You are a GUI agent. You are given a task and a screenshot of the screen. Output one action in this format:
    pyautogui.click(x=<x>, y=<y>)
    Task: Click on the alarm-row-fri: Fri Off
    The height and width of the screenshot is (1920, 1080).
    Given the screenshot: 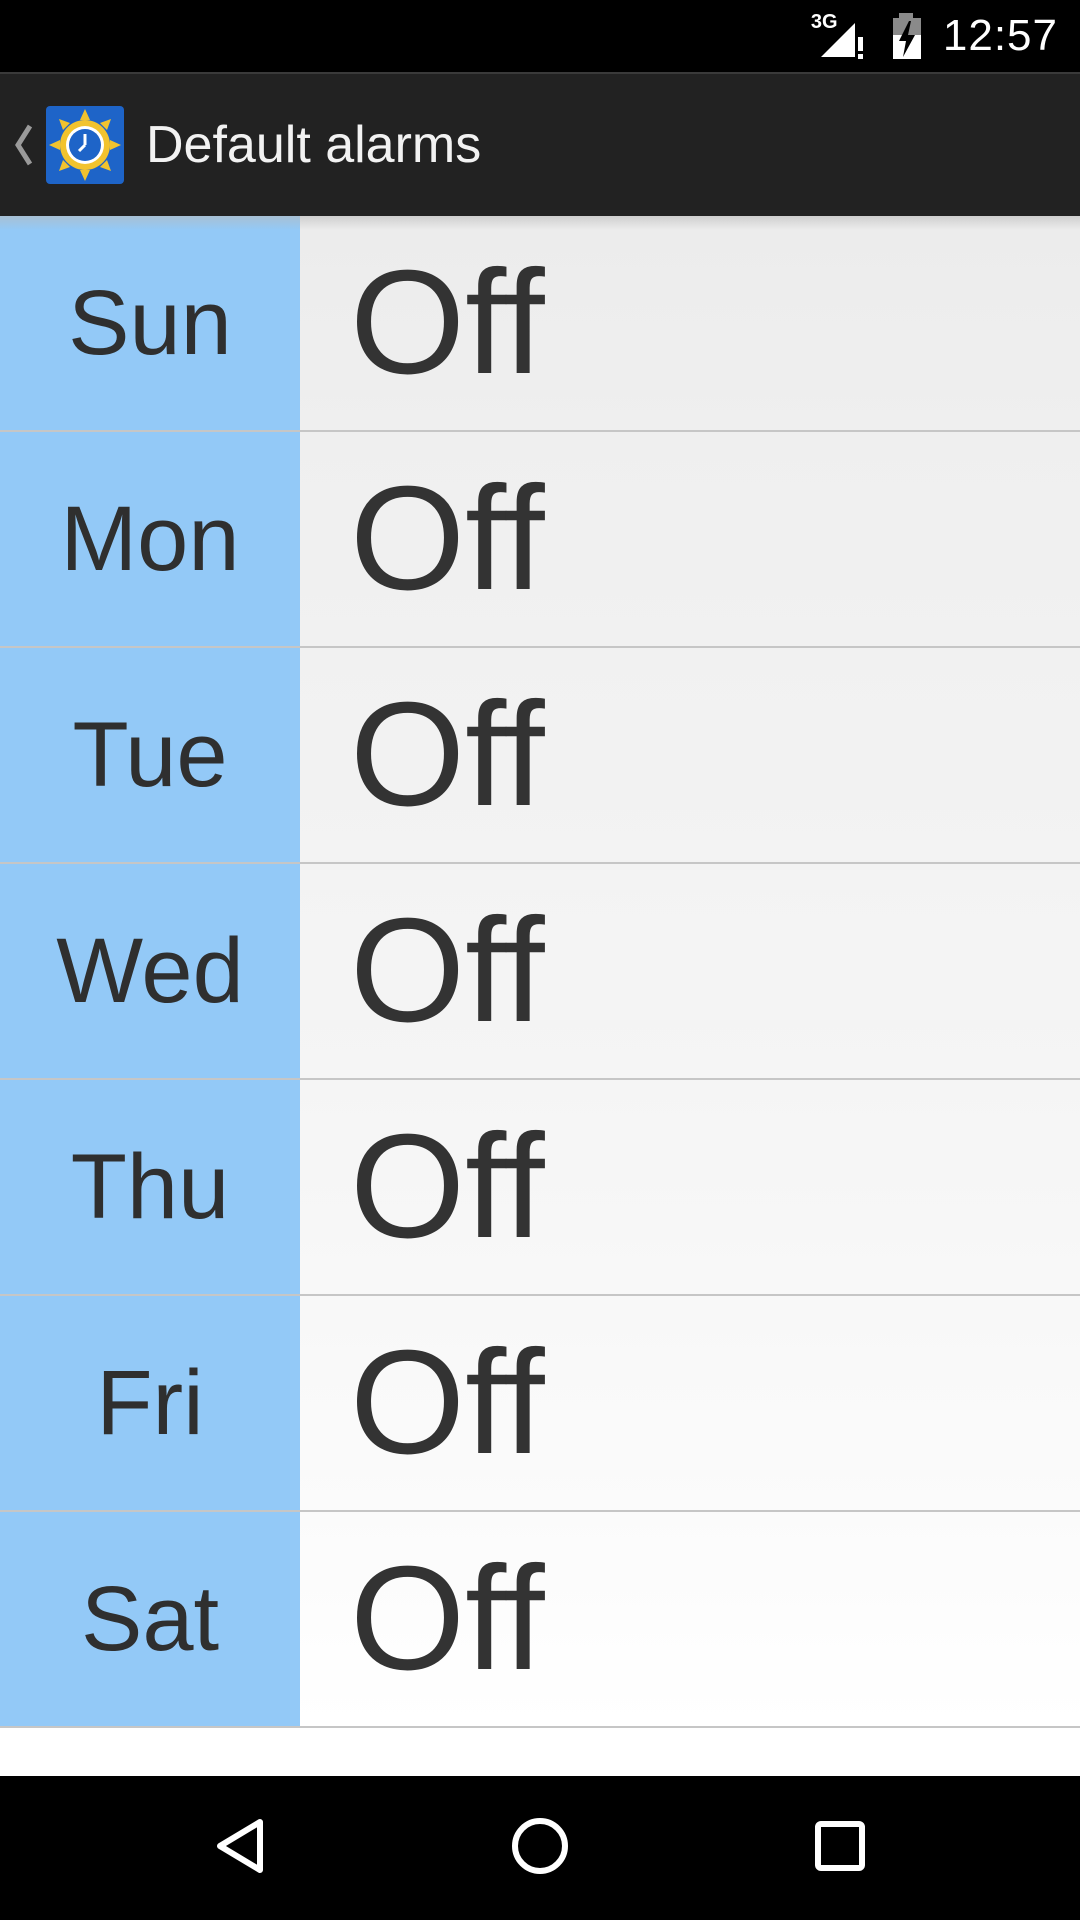 What is the action you would take?
    pyautogui.click(x=540, y=1404)
    